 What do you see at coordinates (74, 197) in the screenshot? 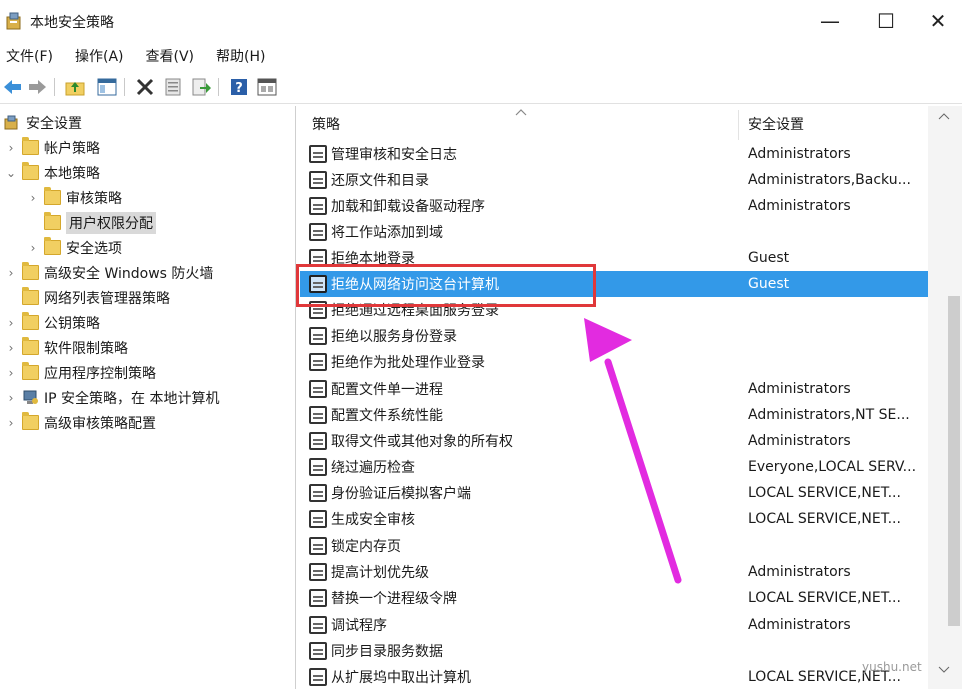
I see `tree-item-audit-policy: › 审核策略` at bounding box center [74, 197].